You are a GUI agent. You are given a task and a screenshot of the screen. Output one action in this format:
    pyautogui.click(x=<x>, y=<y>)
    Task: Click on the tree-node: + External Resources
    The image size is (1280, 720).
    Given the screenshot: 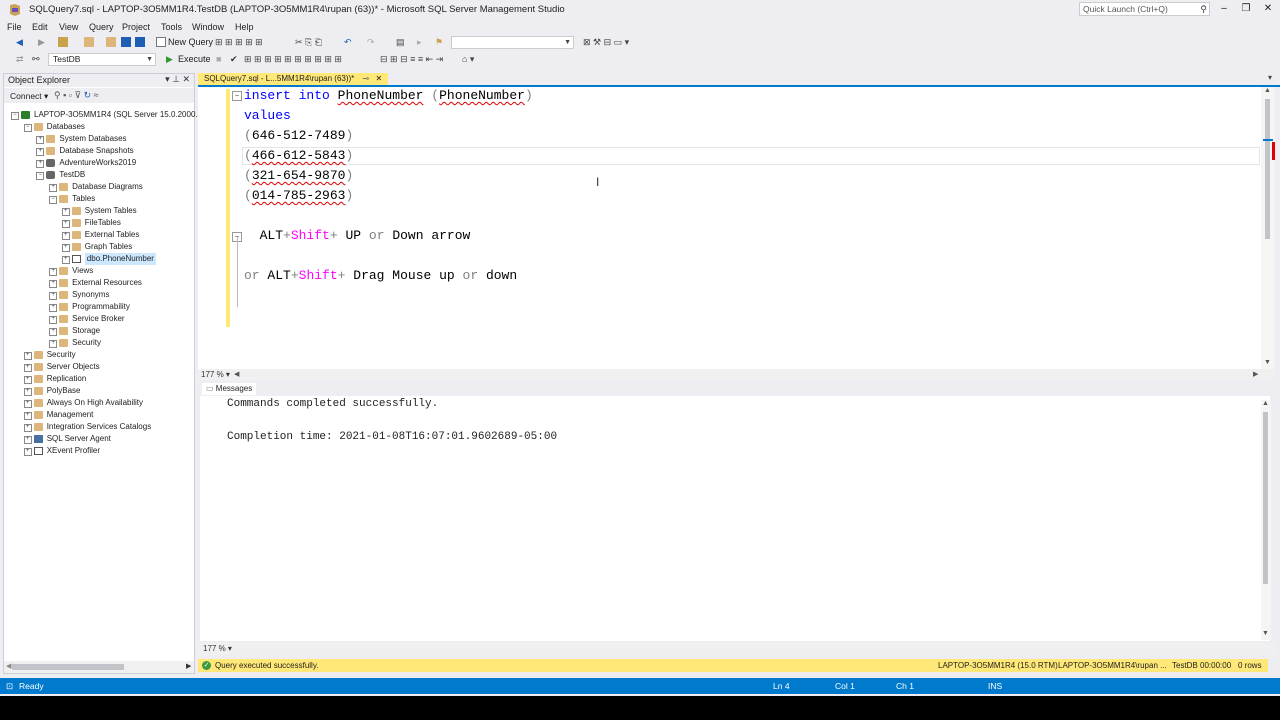 What is the action you would take?
    pyautogui.click(x=120, y=283)
    